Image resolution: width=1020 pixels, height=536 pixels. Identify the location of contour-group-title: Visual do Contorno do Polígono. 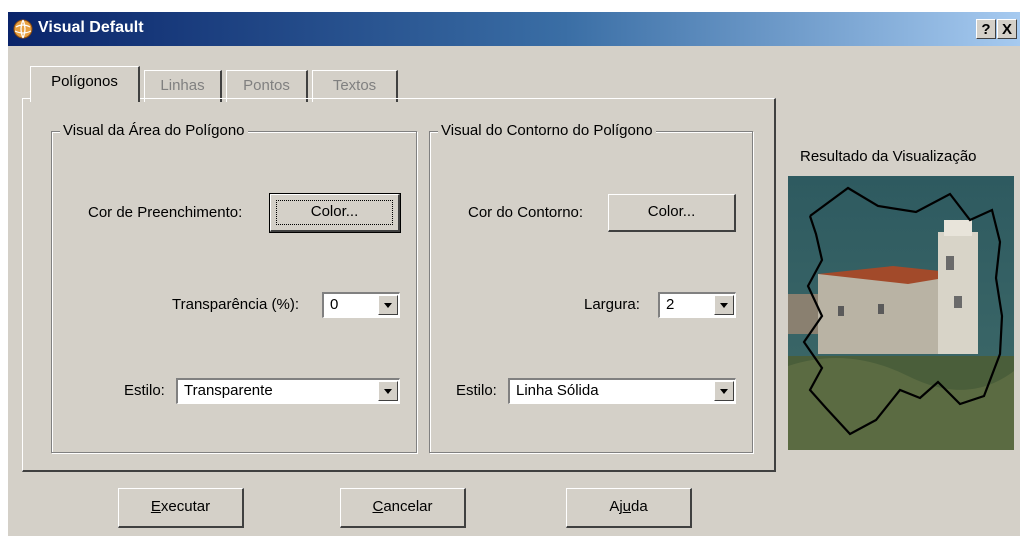
(547, 130).